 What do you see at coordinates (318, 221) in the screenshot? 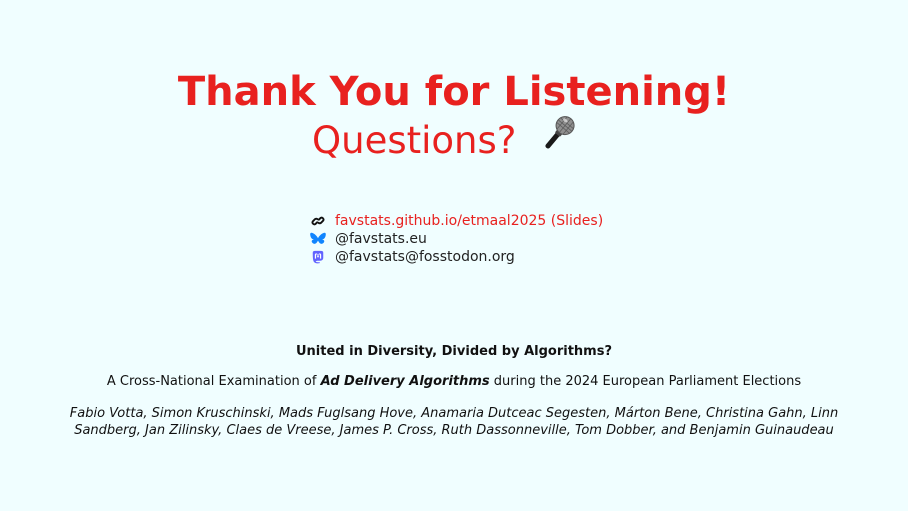
I see `link-icon` at bounding box center [318, 221].